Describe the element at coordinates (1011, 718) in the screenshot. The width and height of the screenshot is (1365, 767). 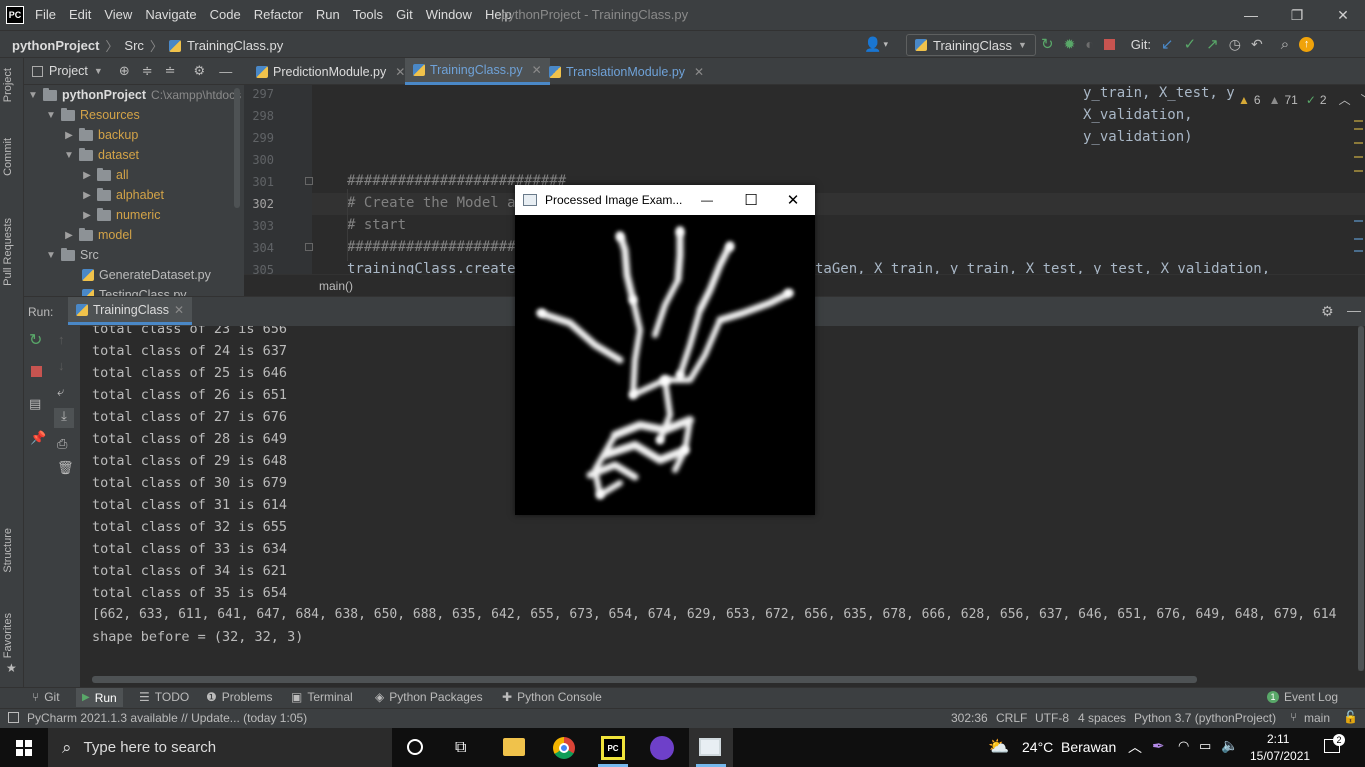
I see `line-separator: CRLF` at that location.